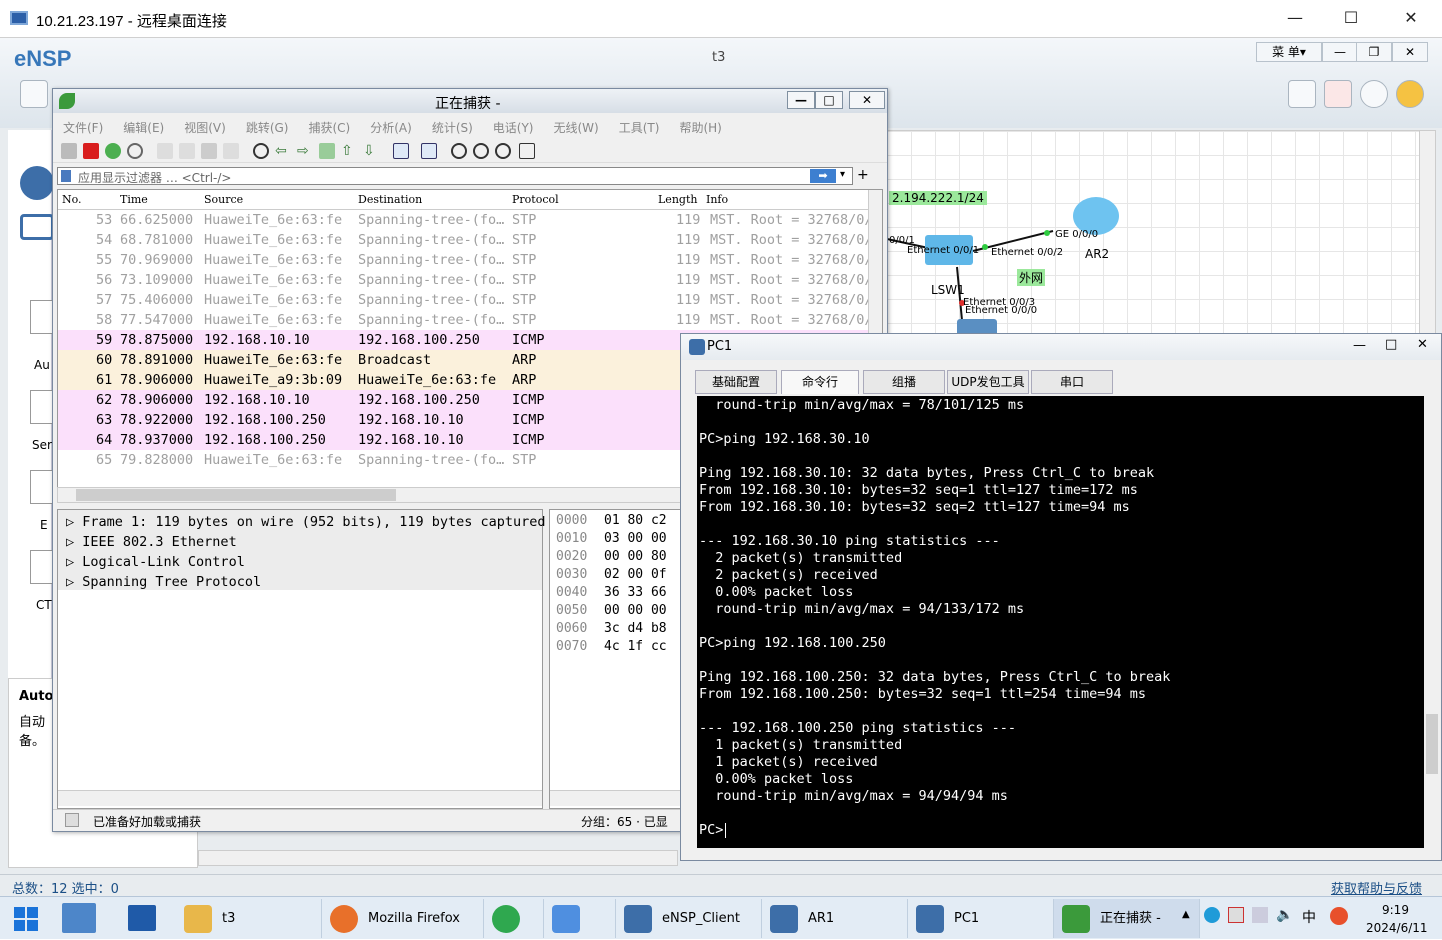 The height and width of the screenshot is (940, 1442). What do you see at coordinates (42, 567) in the screenshot?
I see `cable-ct-icon` at bounding box center [42, 567].